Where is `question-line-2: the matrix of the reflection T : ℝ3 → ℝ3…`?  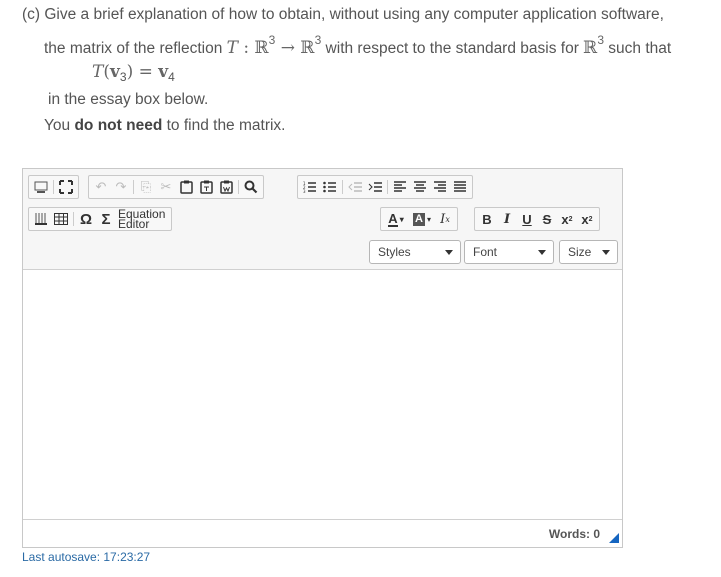
question-line-2: the matrix of the reflection T : ℝ3 → ℝ3… is located at coordinates (358, 45).